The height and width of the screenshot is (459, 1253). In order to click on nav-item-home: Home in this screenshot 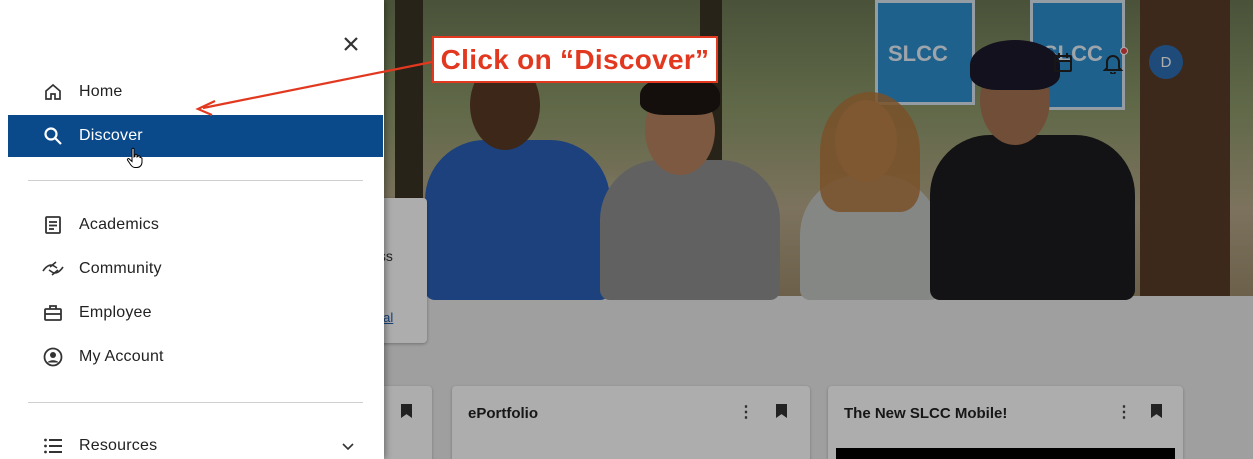, I will do `click(195, 92)`.